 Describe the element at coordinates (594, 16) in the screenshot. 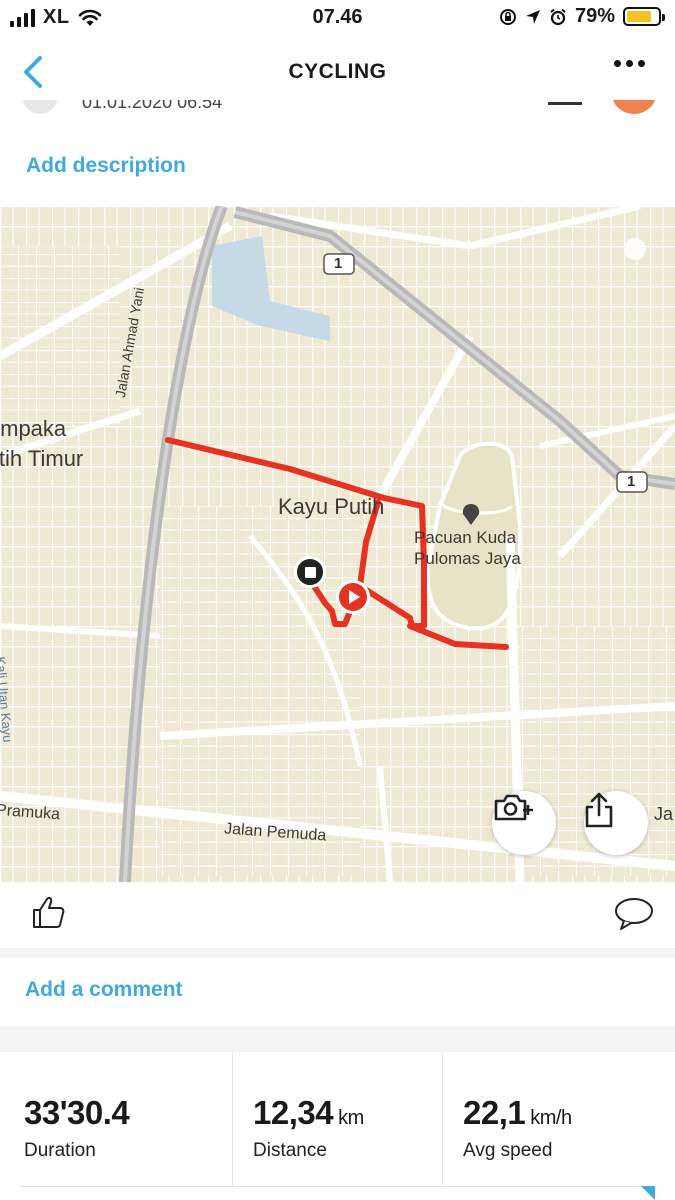

I see `battery-percent: 79%` at that location.